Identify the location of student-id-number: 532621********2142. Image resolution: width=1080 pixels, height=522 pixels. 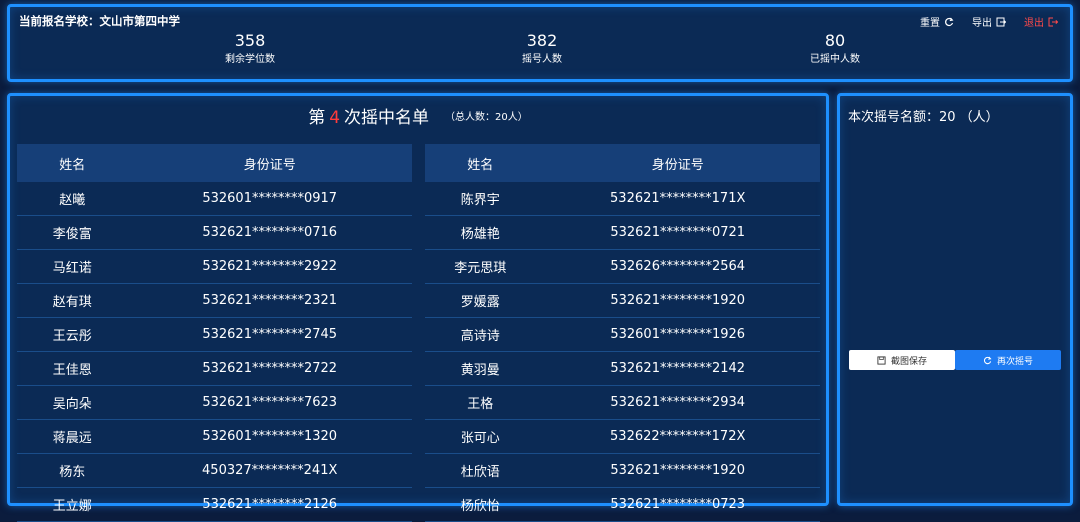
(677, 368).